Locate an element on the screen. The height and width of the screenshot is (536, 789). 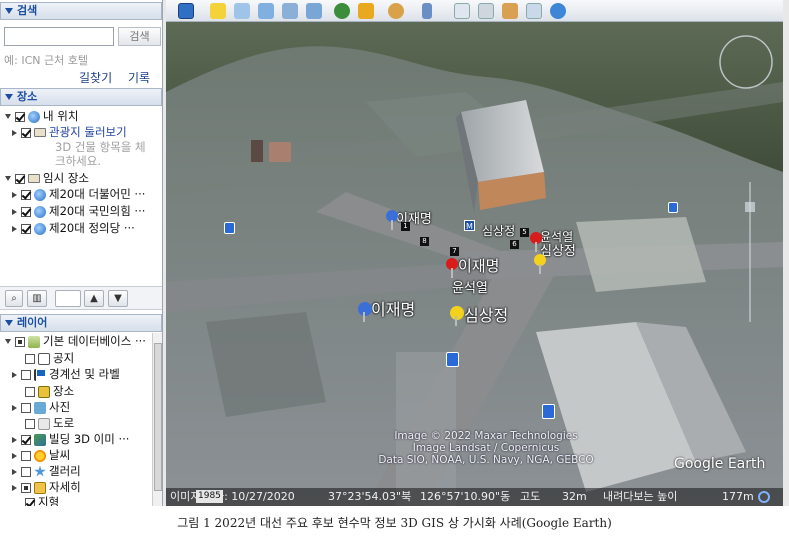
historical-imagery-icon is located at coordinates (342, 11).